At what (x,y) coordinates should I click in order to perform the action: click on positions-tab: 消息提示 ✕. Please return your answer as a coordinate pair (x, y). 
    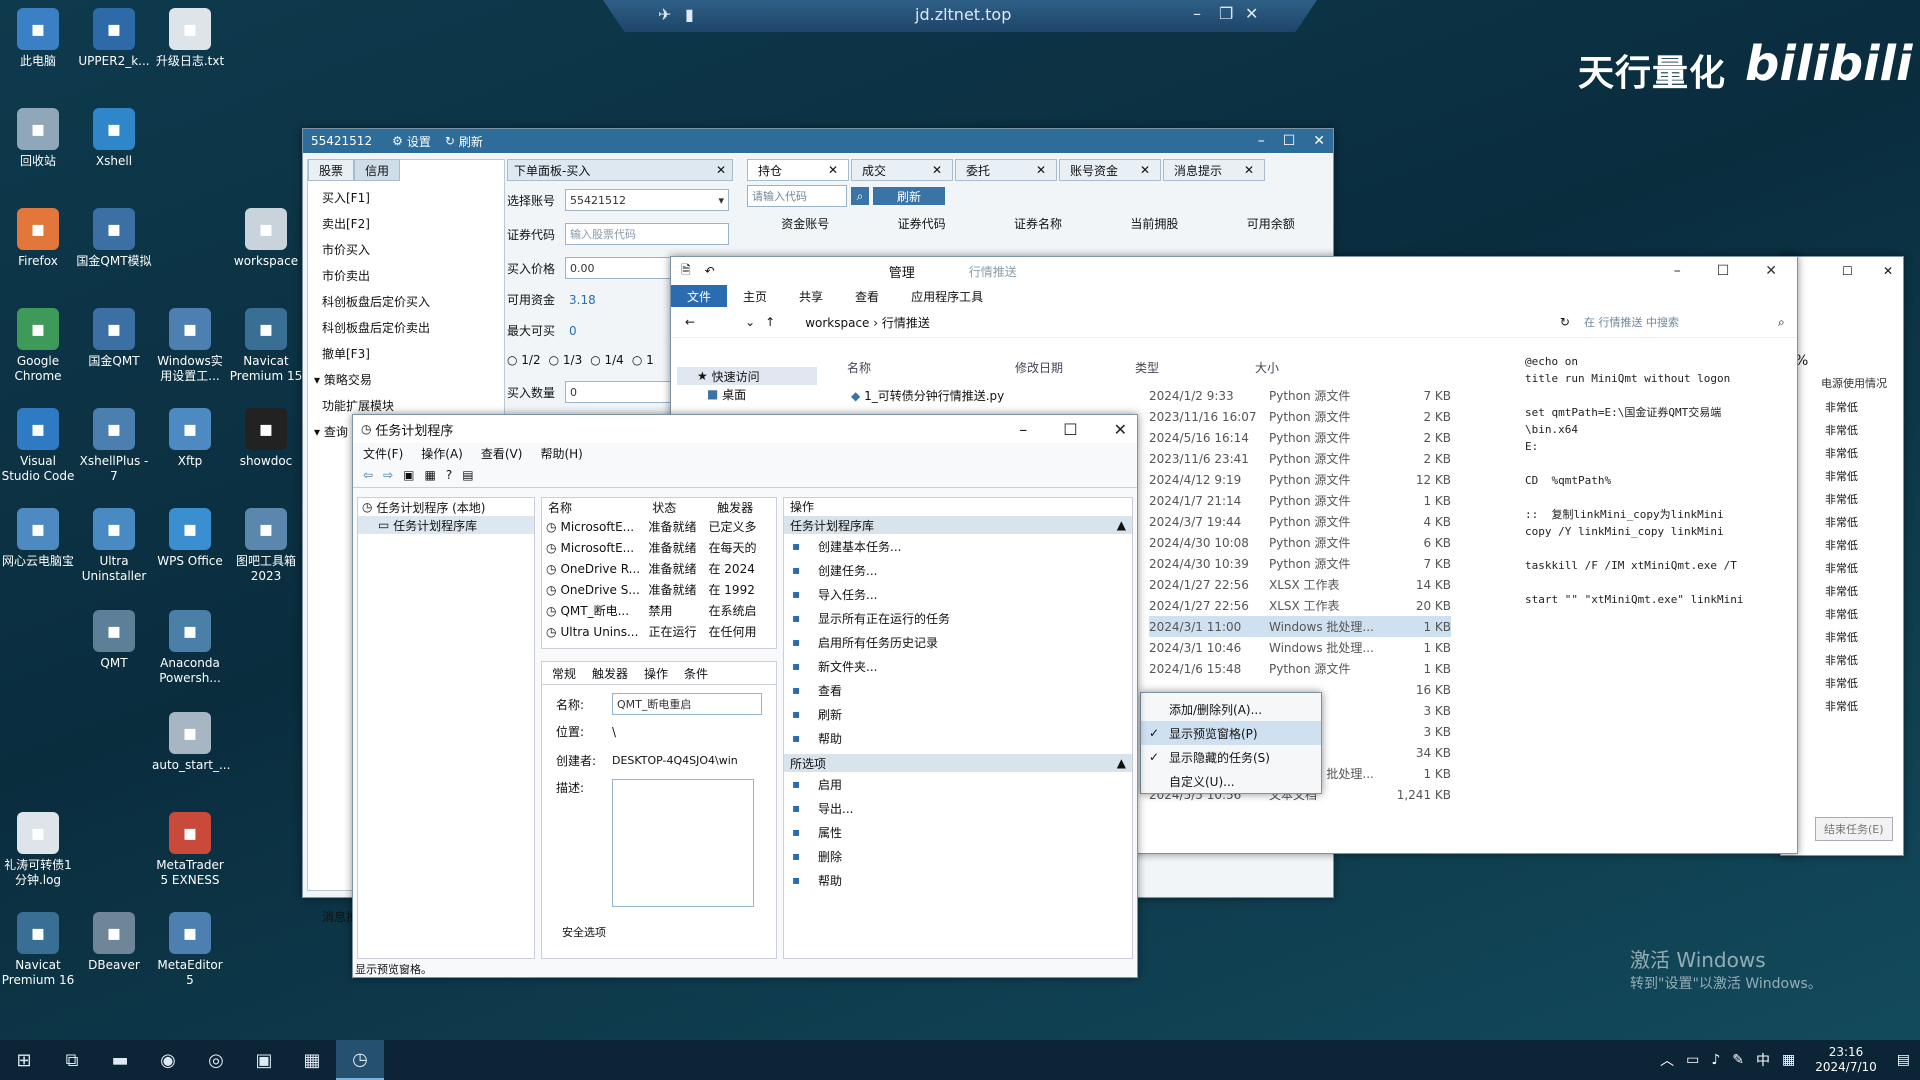
    Looking at the image, I should click on (1214, 170).